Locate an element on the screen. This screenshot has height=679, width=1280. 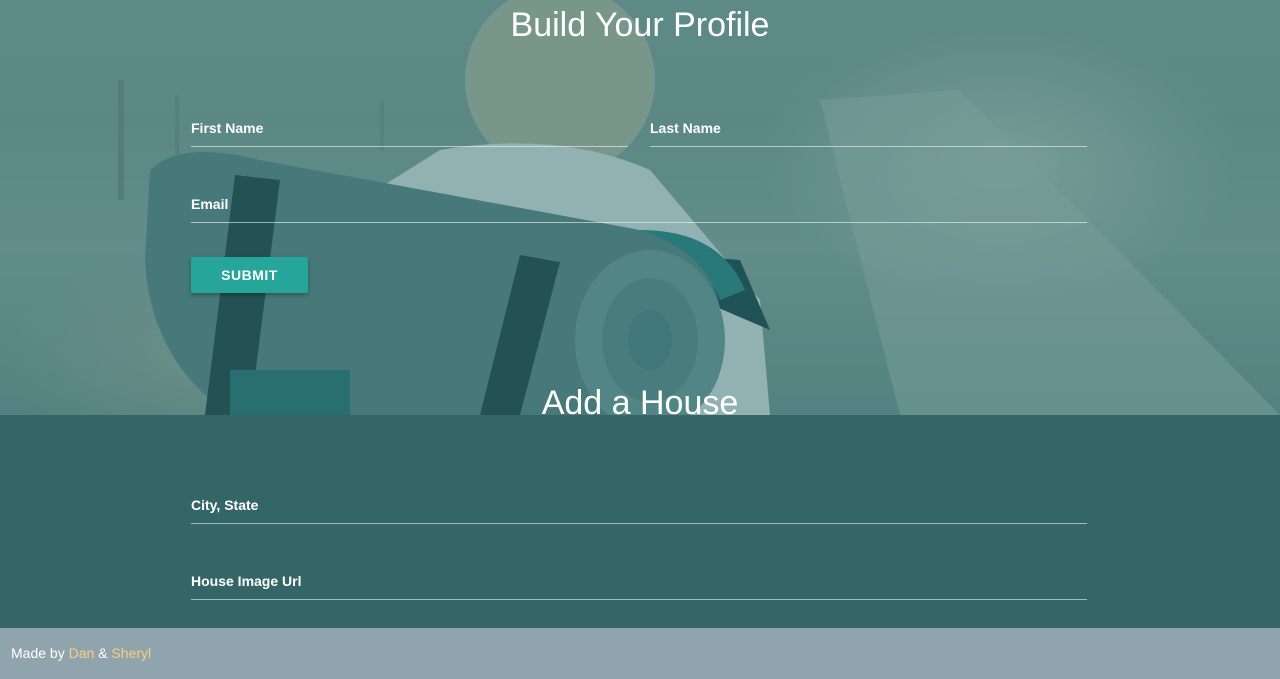
author-link-sheryl: Sheryl is located at coordinates (131, 653).